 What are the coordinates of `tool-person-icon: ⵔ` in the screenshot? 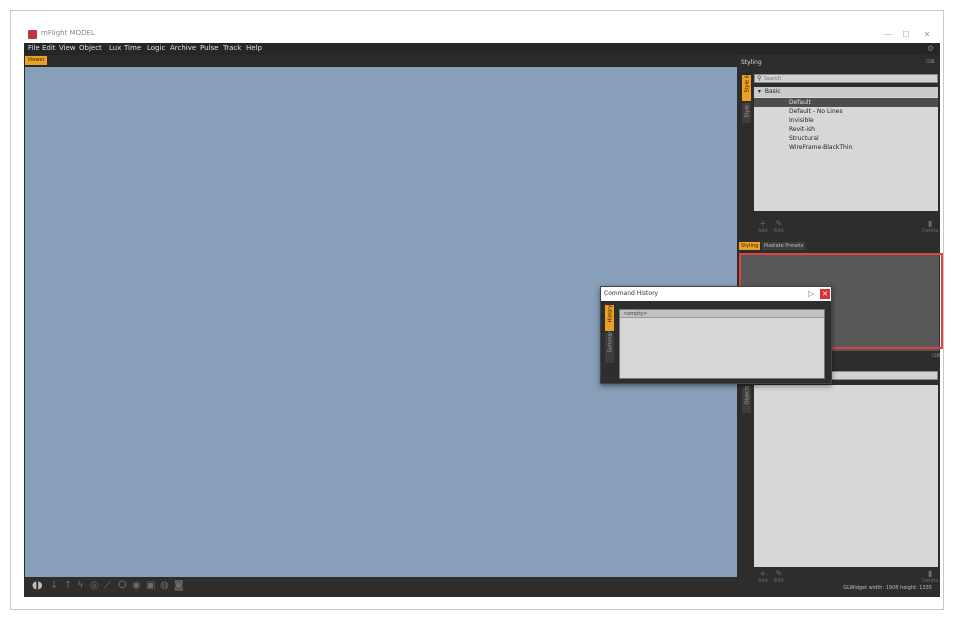 It's located at (122, 585).